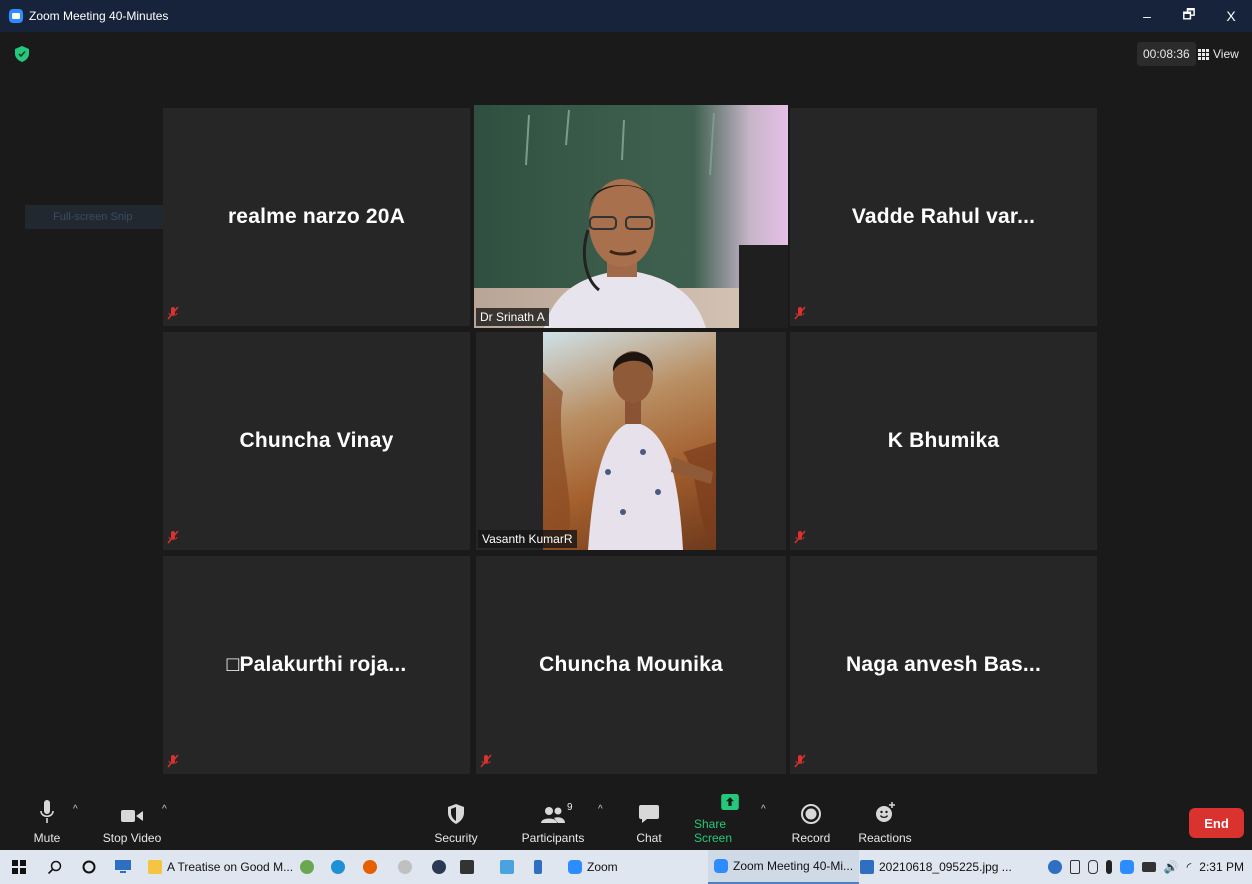 Image resolution: width=1252 pixels, height=884 pixels. What do you see at coordinates (47, 811) in the screenshot?
I see `microphone-icon` at bounding box center [47, 811].